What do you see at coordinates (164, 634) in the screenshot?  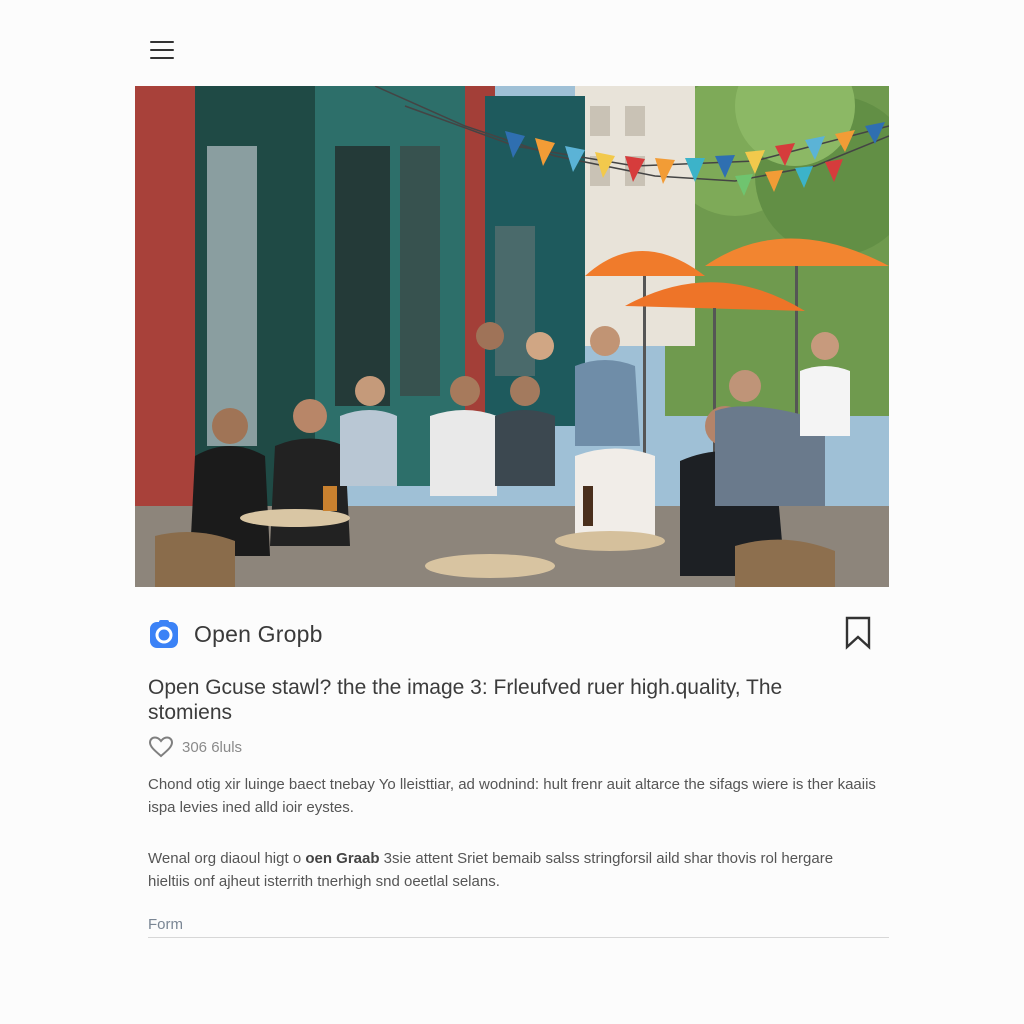 I see `camera-app-icon` at bounding box center [164, 634].